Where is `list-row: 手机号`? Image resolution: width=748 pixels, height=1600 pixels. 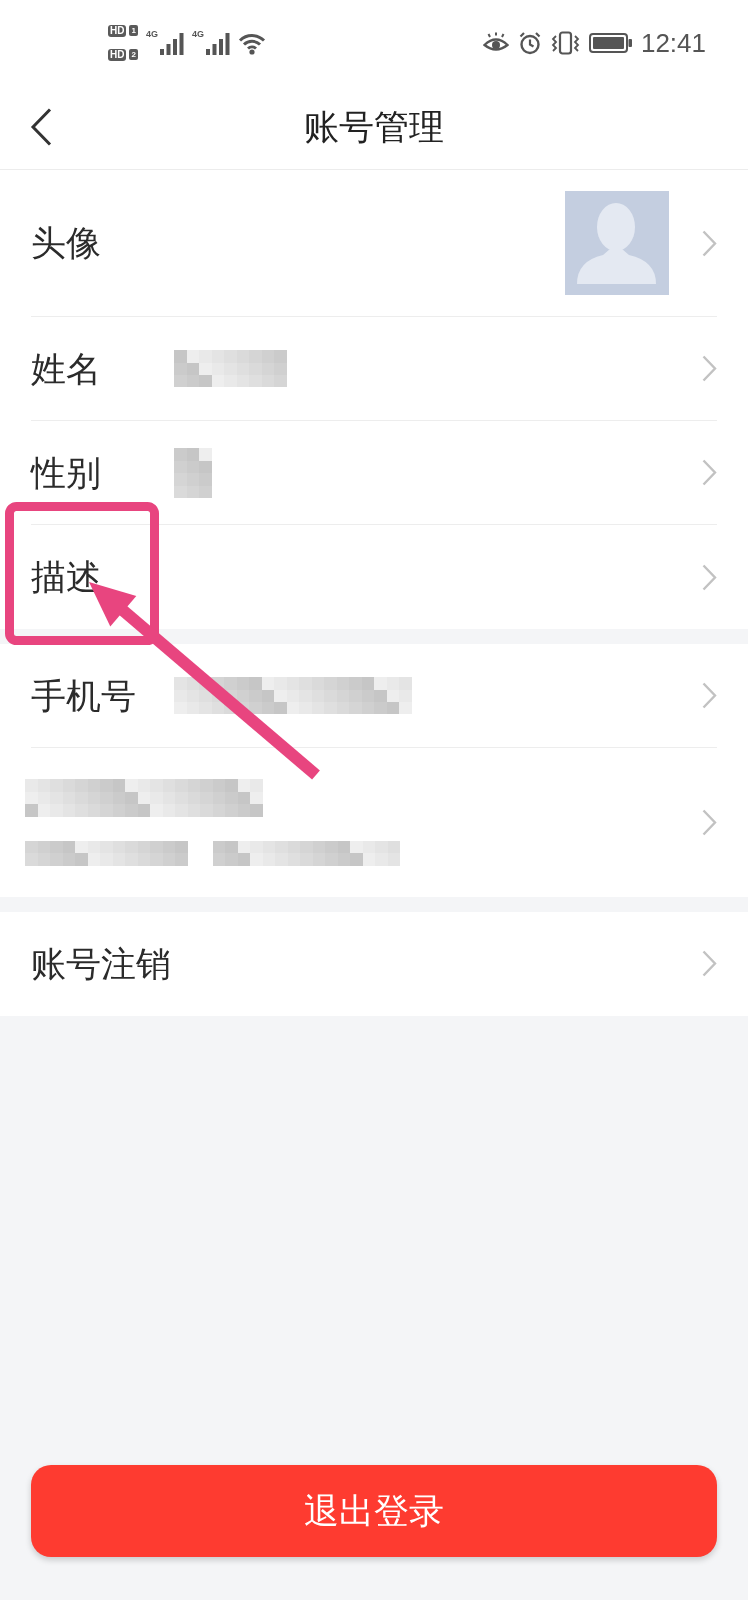 list-row: 手机号 is located at coordinates (374, 696).